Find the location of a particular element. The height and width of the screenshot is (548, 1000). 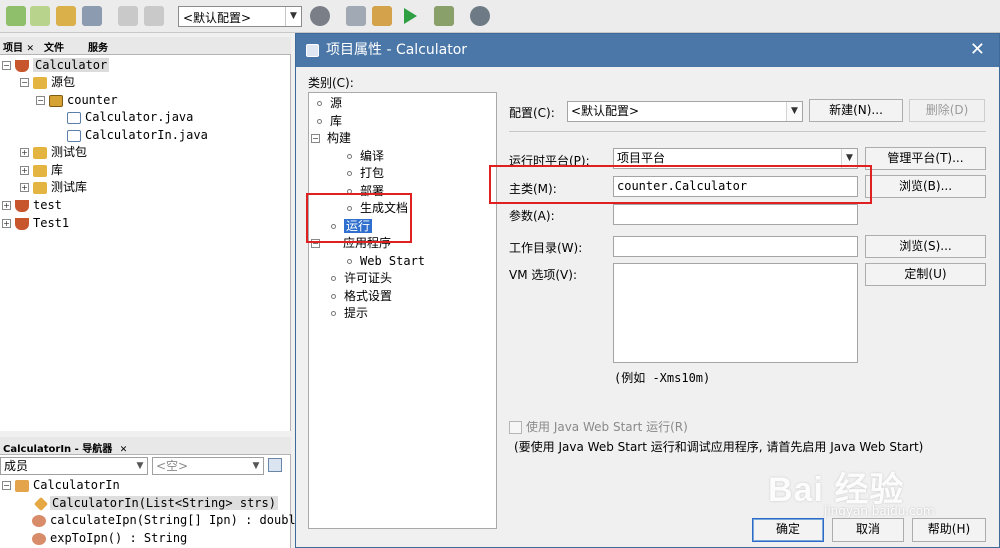

category-label-web-start: Web Start is located at coordinates (393, 261).